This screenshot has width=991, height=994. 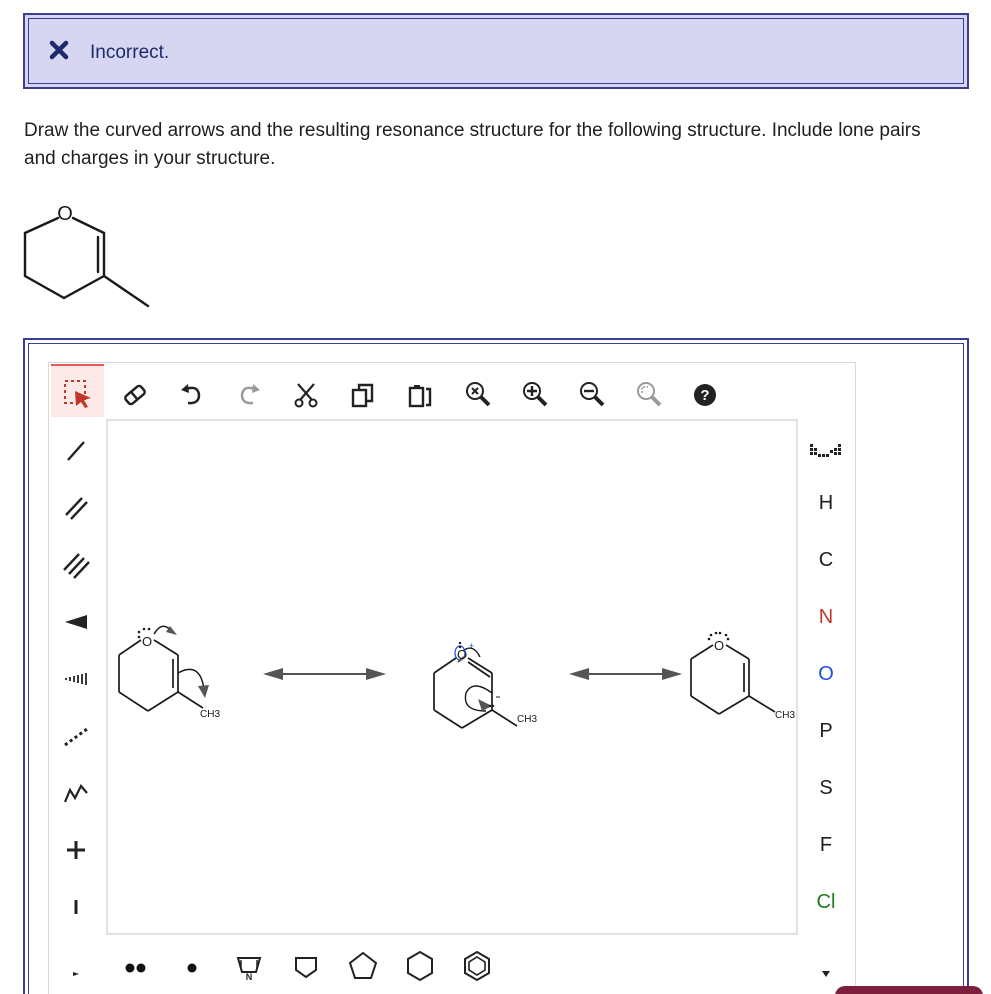 I want to click on radical-icon, so click(x=192, y=968).